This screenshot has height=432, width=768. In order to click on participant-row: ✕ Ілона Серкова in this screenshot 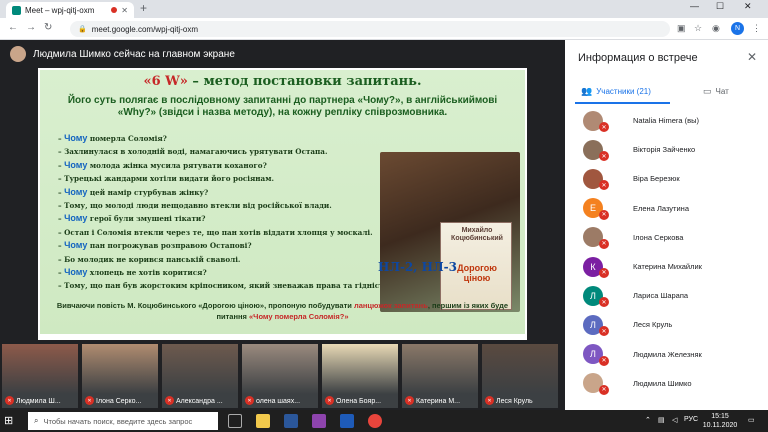, I will do `click(666, 237)`.